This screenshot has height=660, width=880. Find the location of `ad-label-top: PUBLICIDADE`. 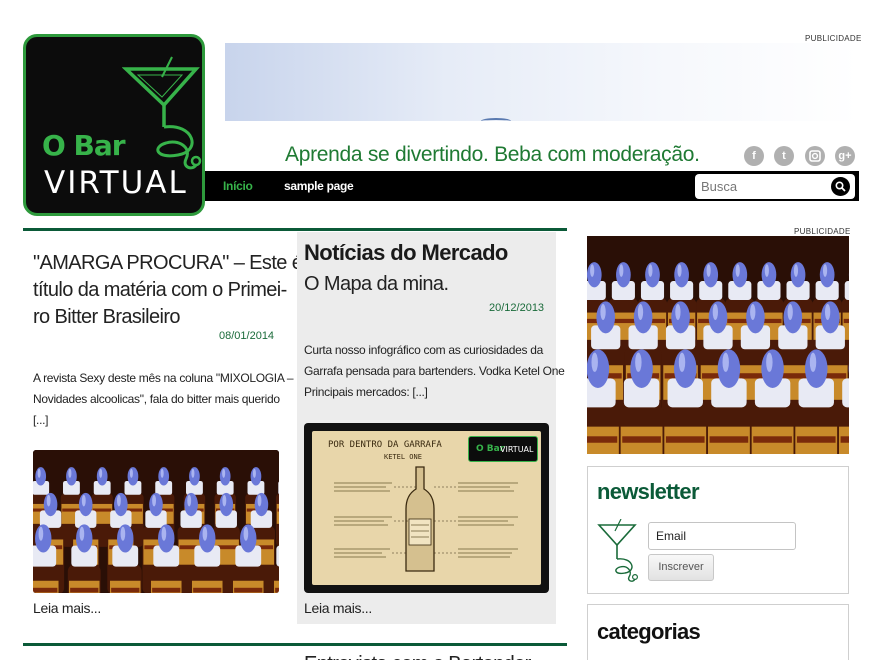

ad-label-top: PUBLICIDADE is located at coordinates (833, 38).